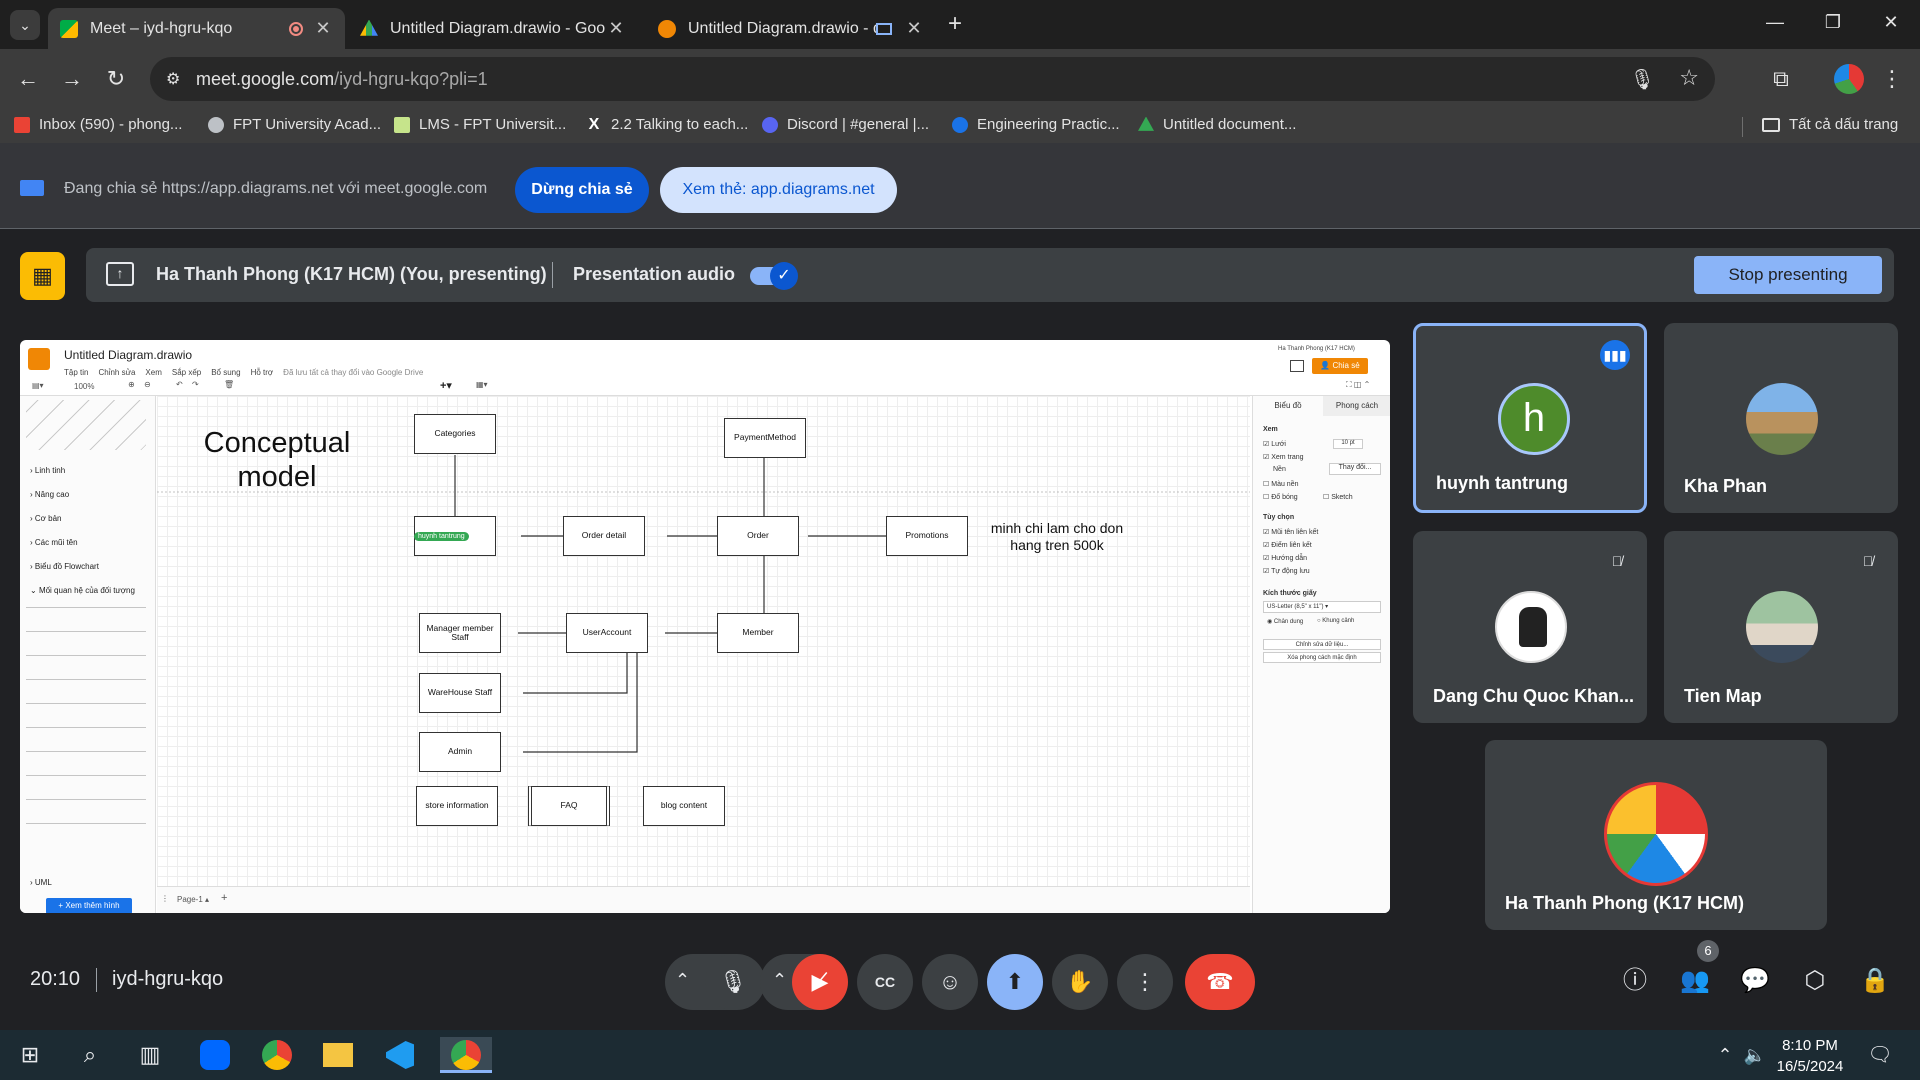 This screenshot has width=1920, height=1080. What do you see at coordinates (1322, 657) in the screenshot?
I see `clear-default-style-button: Xóa phong cách mặc định` at bounding box center [1322, 657].